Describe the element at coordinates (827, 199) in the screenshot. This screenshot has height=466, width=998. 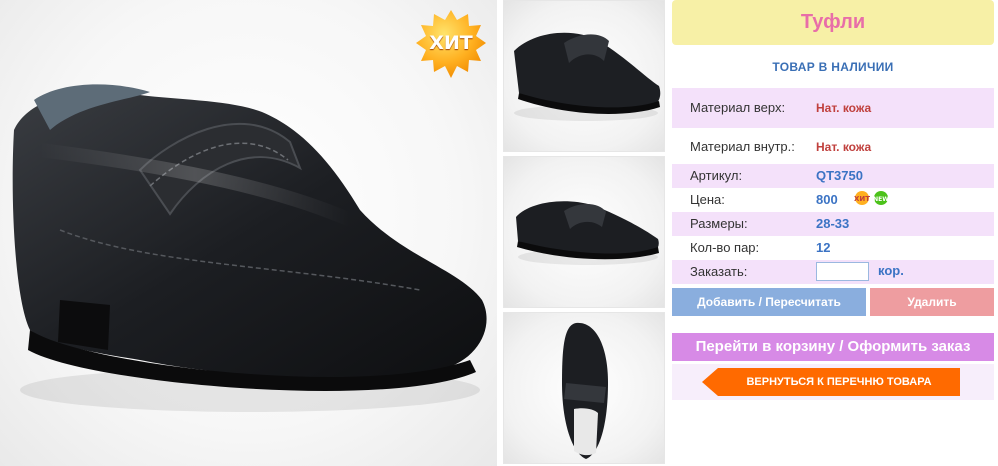
I see `price-value: 800` at that location.